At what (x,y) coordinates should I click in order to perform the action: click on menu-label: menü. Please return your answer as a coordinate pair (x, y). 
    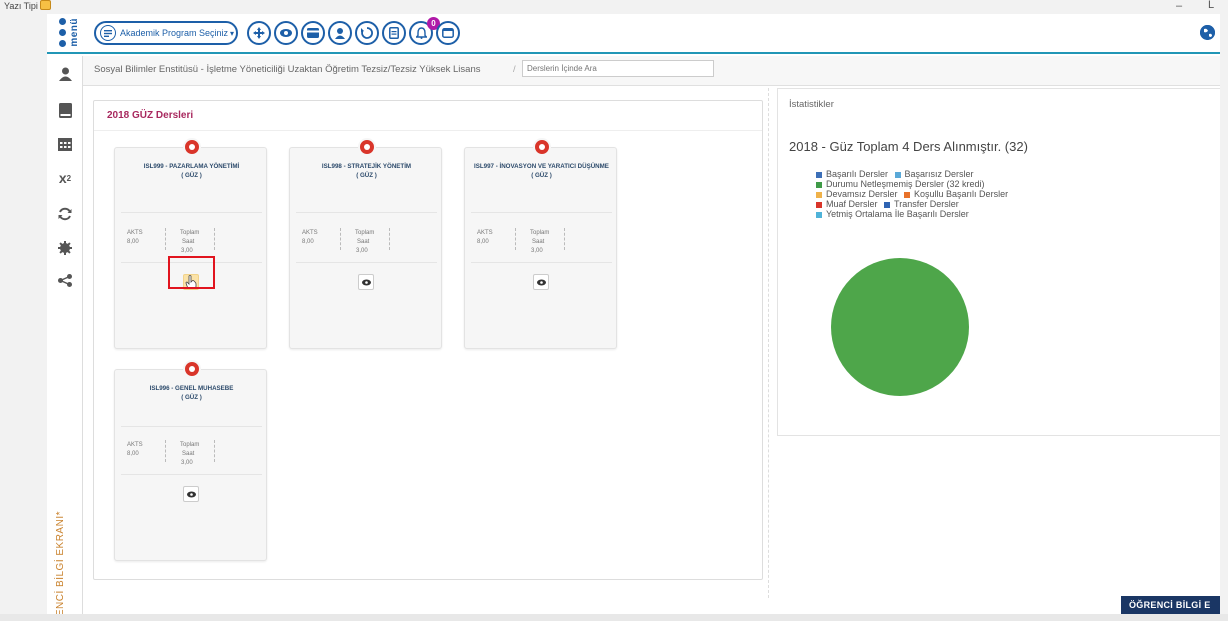
    Looking at the image, I should click on (74, 32).